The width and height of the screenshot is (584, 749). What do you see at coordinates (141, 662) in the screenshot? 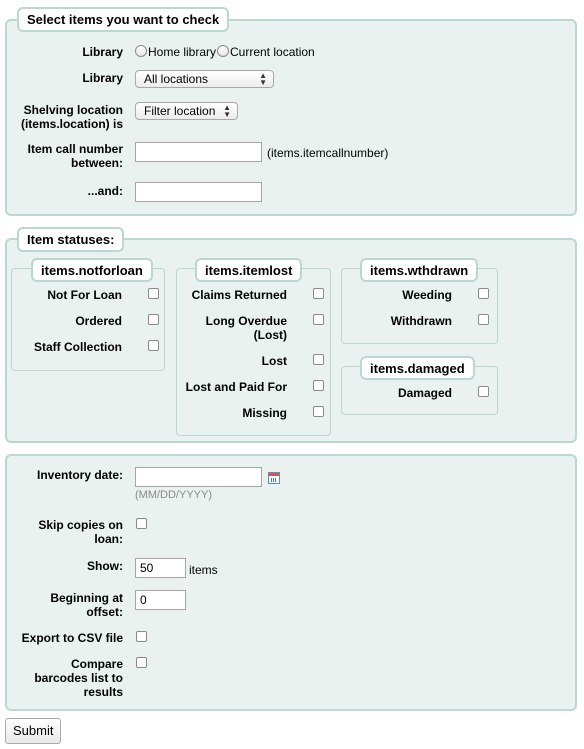
I see `compare-barcodes-checkbox` at bounding box center [141, 662].